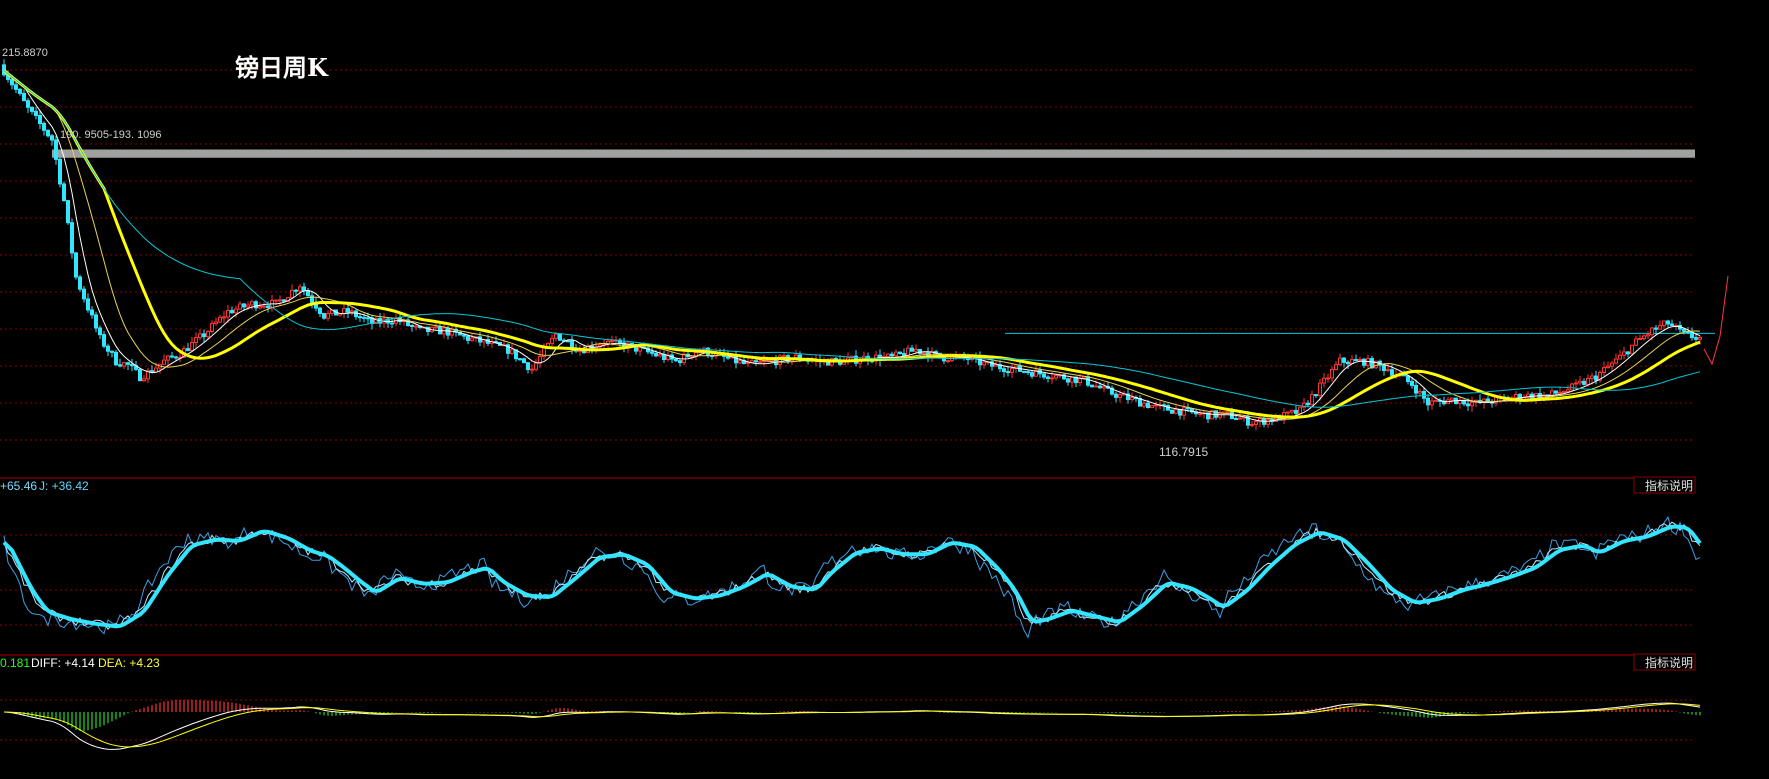  I want to click on macd-dea-label: DEA: +4.23, so click(129, 663).